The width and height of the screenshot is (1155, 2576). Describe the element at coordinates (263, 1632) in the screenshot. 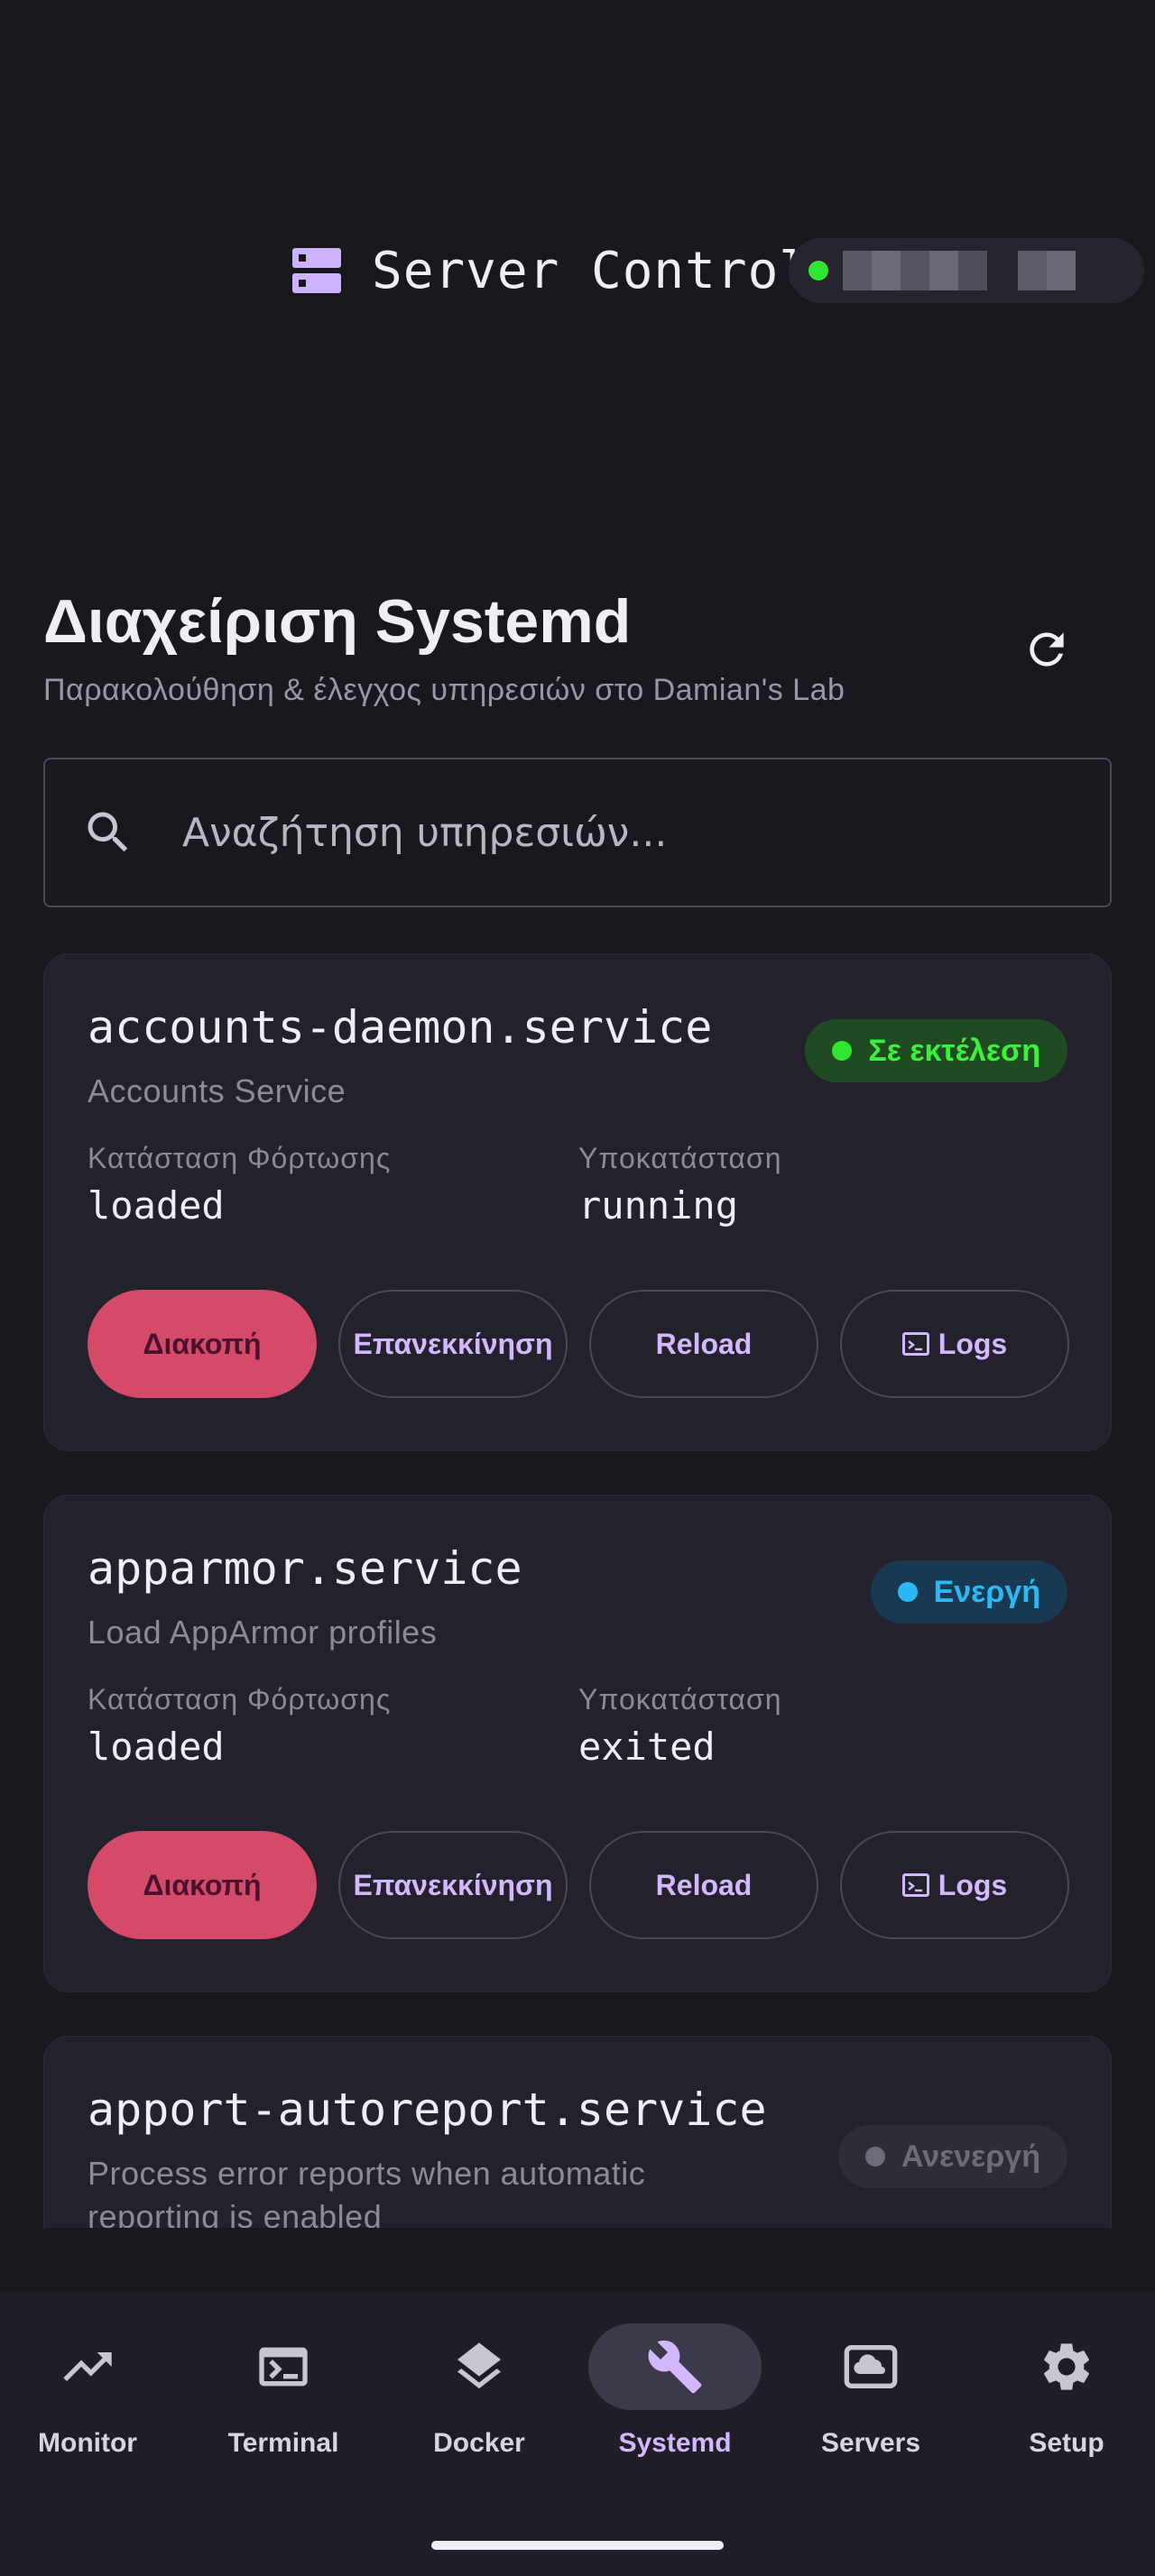

I see `service-description: Load AppArmor profiles` at that location.